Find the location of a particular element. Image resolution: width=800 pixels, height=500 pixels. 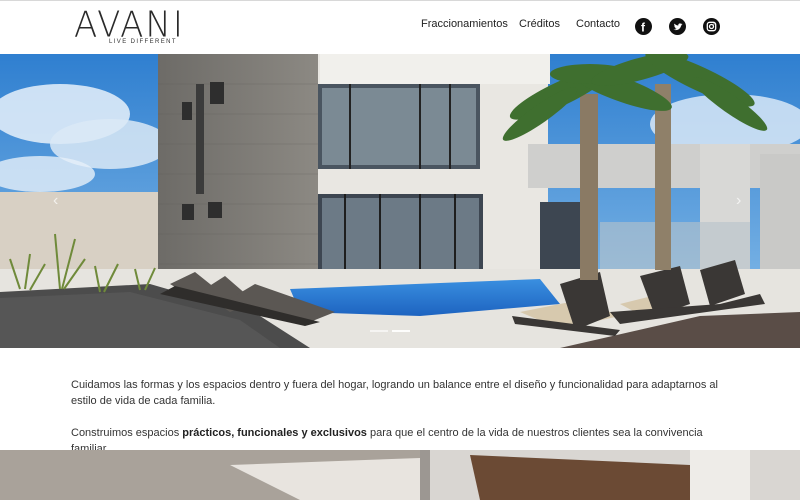

nav-item-creditos: Créditos is located at coordinates (539, 24).